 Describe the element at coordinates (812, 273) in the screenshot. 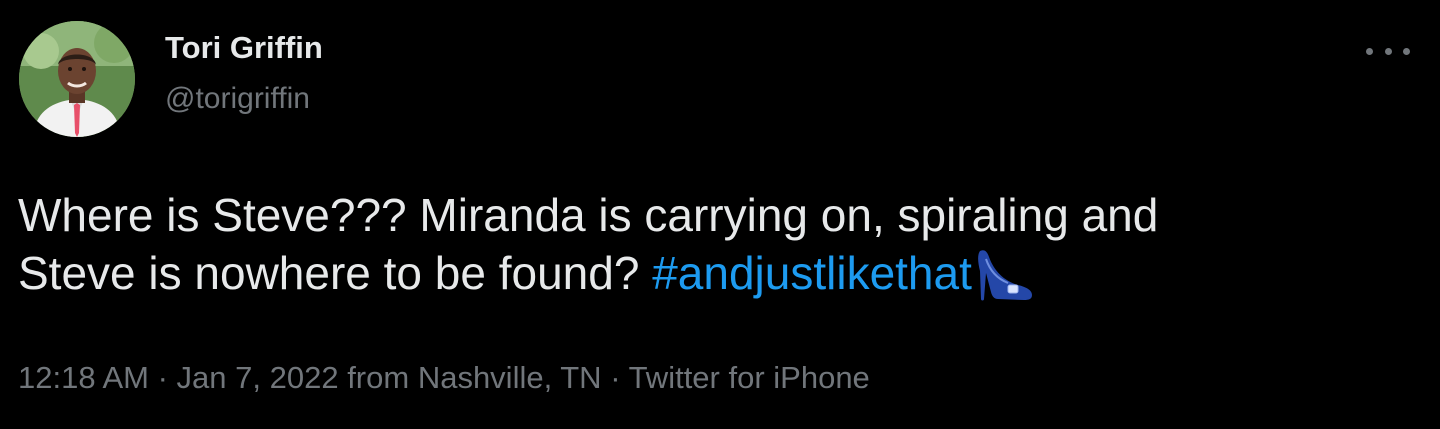

I see `hashtag-link: #andjustlikethat` at that location.